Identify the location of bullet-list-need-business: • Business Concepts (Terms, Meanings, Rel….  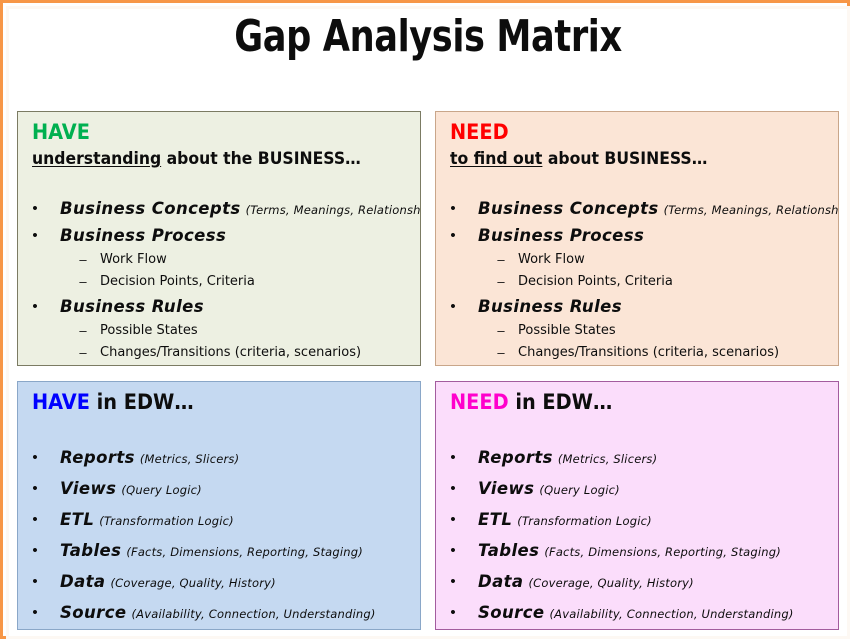
(637, 280).